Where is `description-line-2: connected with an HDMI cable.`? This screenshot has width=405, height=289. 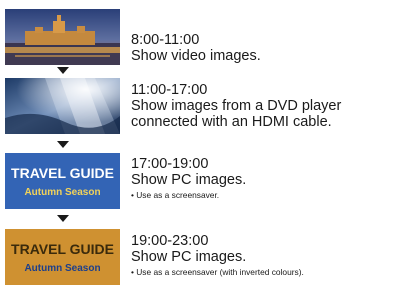
description-line-2: connected with an HDMI cable. is located at coordinates (231, 122).